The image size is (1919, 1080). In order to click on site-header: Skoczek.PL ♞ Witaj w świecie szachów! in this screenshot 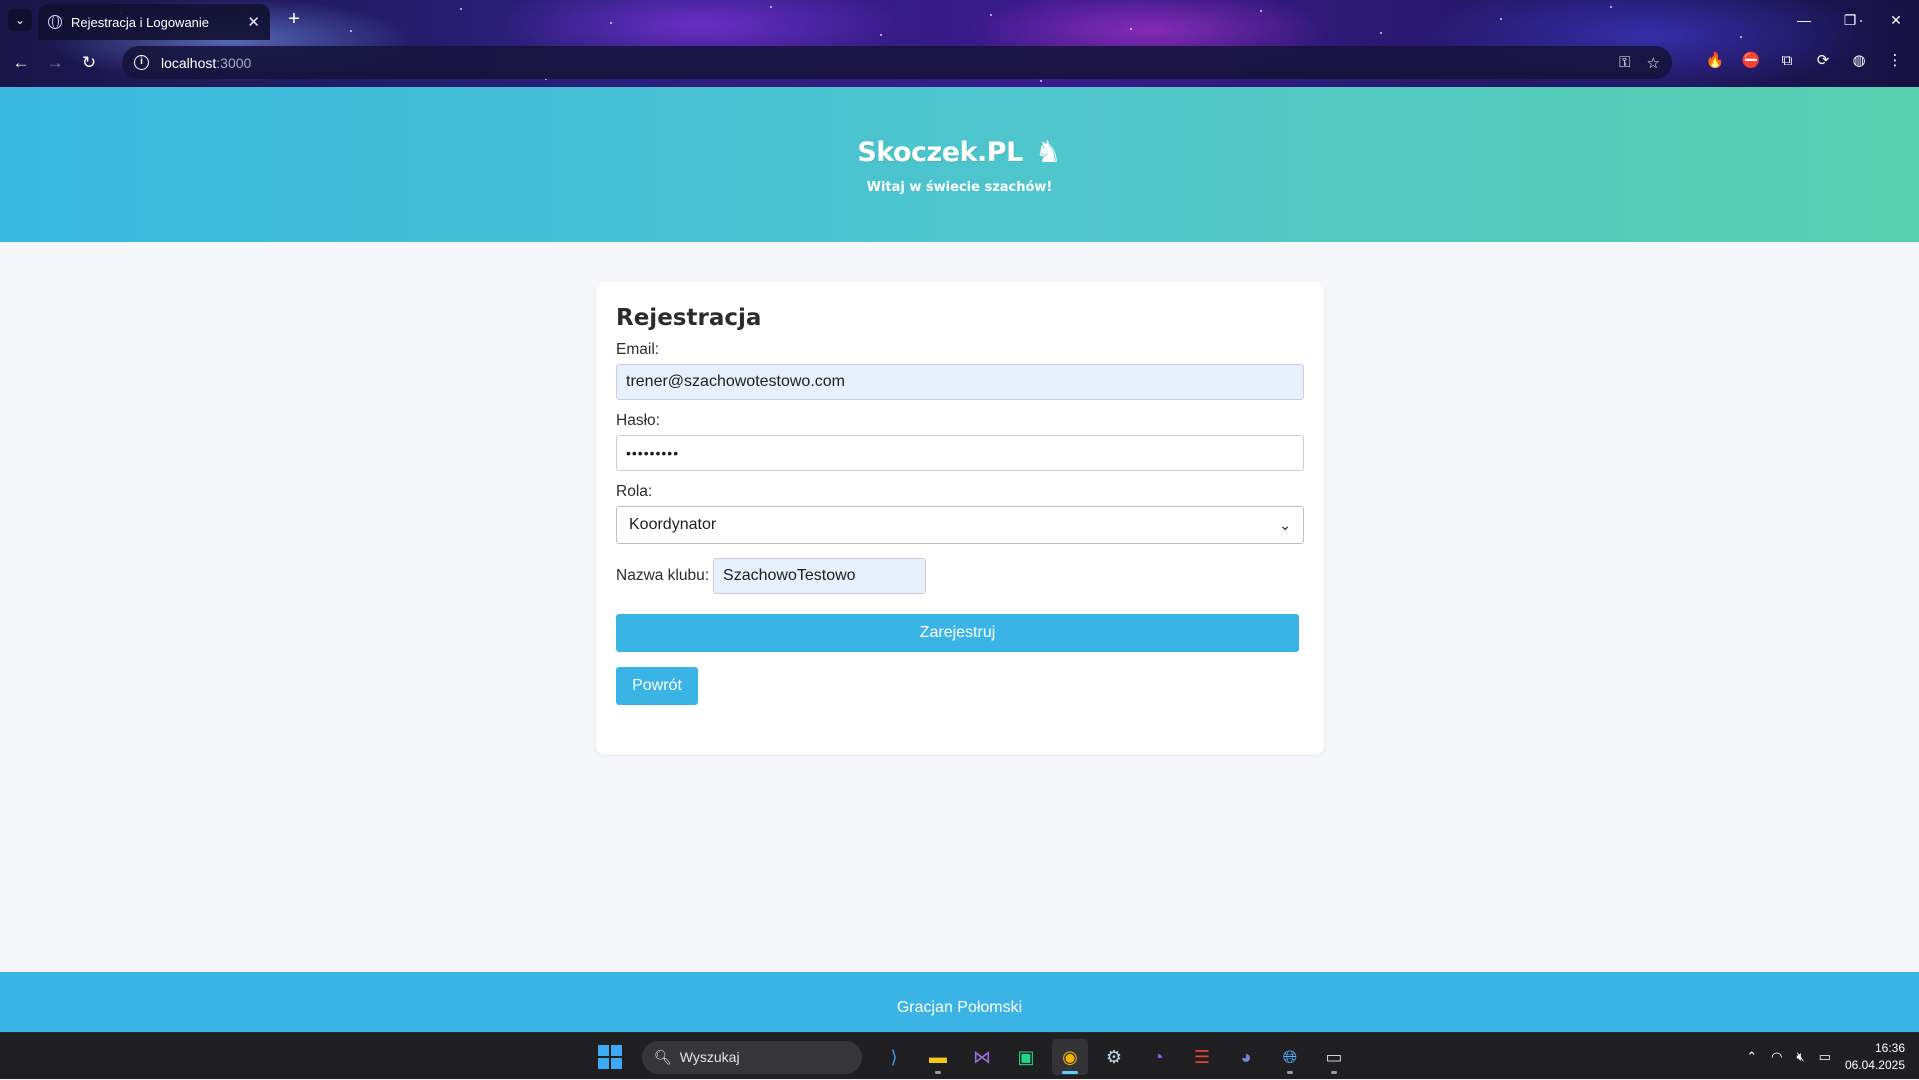, I will do `click(959, 164)`.